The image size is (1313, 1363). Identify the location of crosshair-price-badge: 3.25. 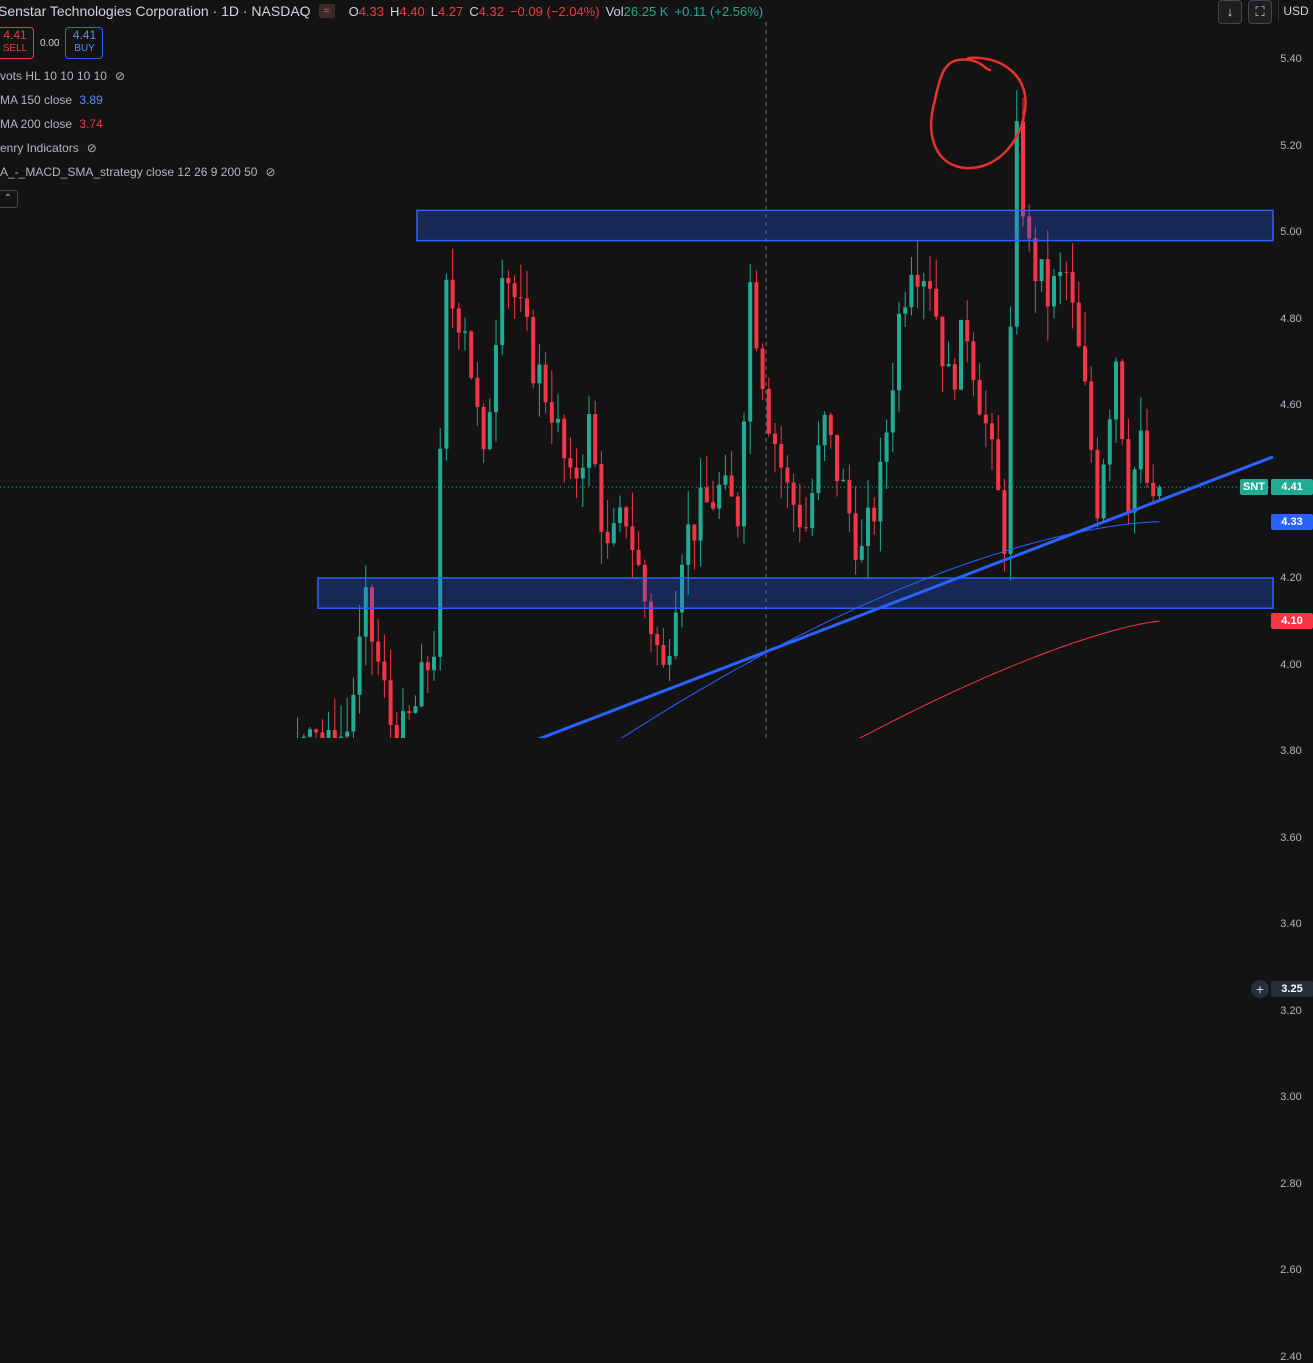
(1292, 988).